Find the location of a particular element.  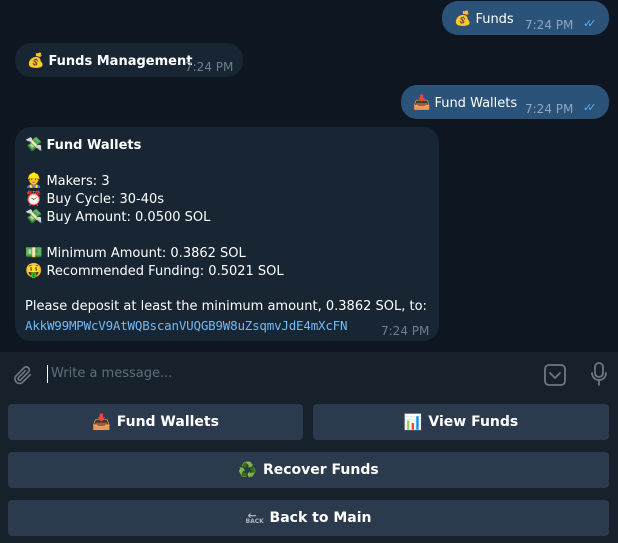

message-label: Fund Wallets is located at coordinates (476, 103).